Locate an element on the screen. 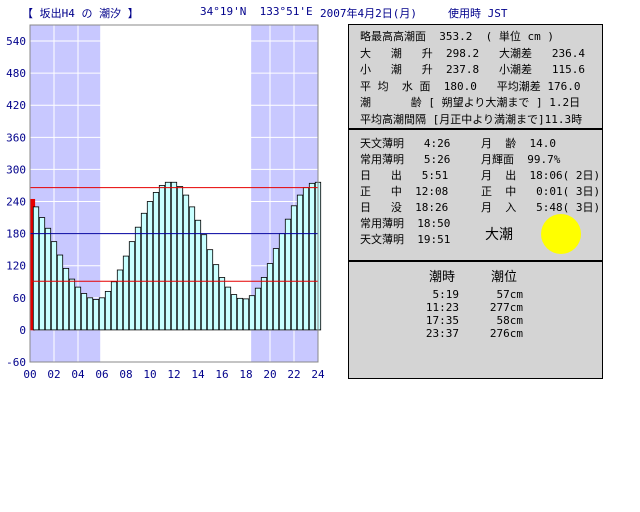 This screenshot has height=512, width=640. x-tick-label: 10 is located at coordinates (149, 374).